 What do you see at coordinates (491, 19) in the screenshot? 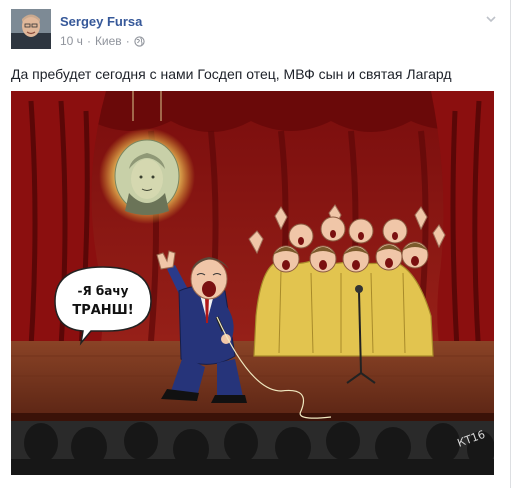
I see `chevron-down-icon` at bounding box center [491, 19].